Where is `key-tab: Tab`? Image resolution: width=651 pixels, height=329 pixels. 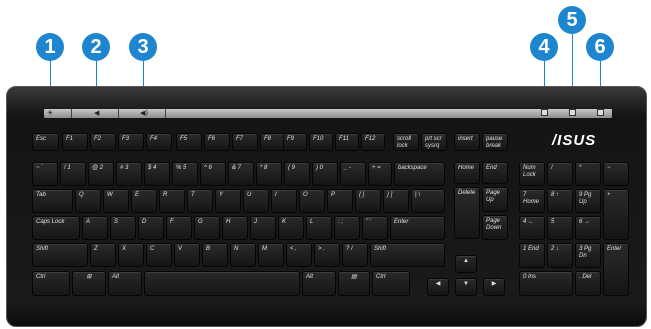 key-tab: Tab is located at coordinates (52, 201).